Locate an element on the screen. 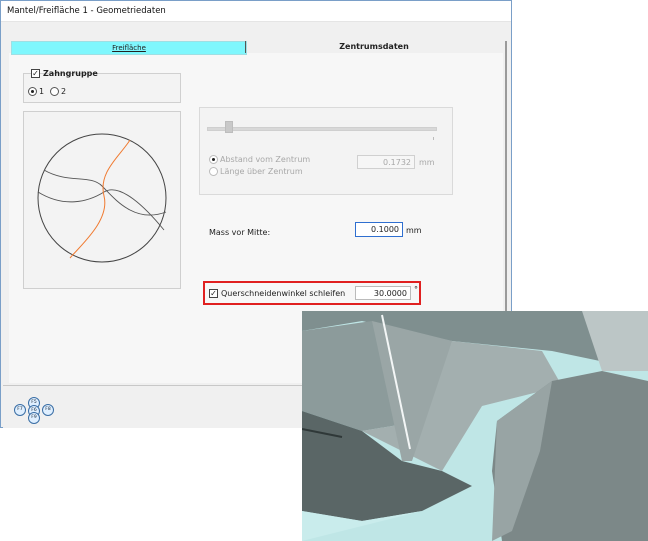  radio-2-label: 2 is located at coordinates (64, 91).